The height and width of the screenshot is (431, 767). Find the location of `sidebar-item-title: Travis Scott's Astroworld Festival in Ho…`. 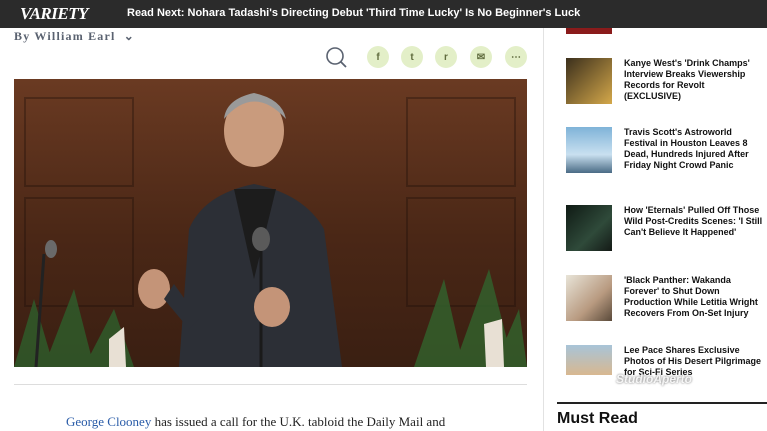

sidebar-item-title: Travis Scott's Astroworld Festival in Ho… is located at coordinates (694, 149).